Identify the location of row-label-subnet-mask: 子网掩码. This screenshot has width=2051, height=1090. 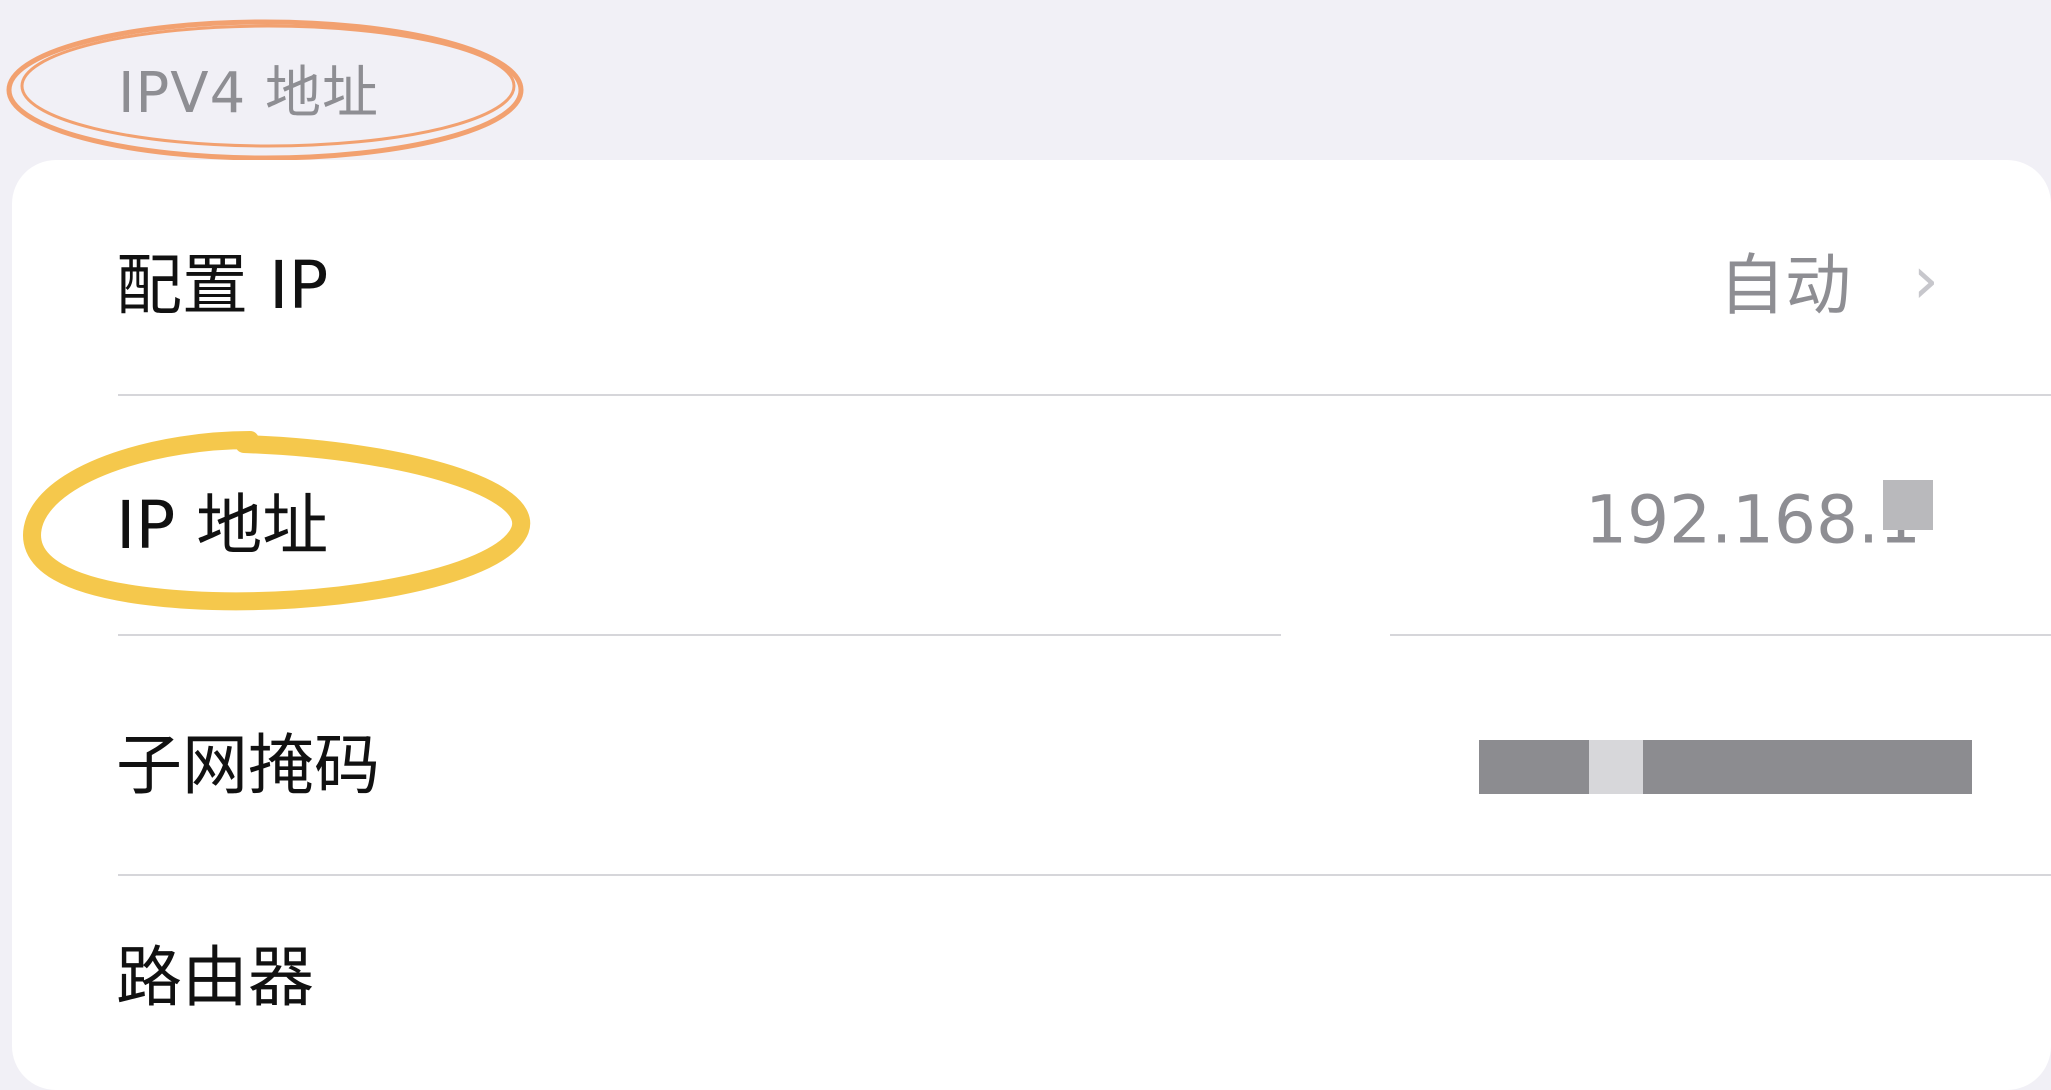
(248, 765).